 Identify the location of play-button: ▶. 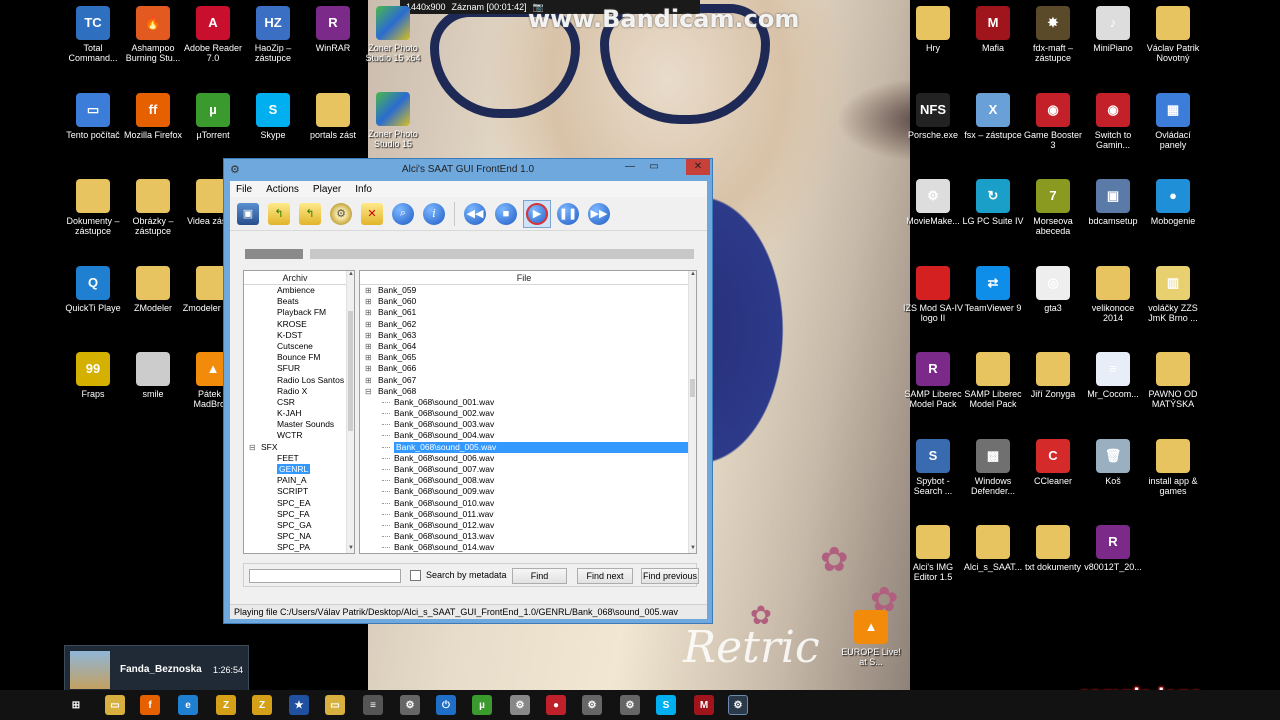
(537, 213).